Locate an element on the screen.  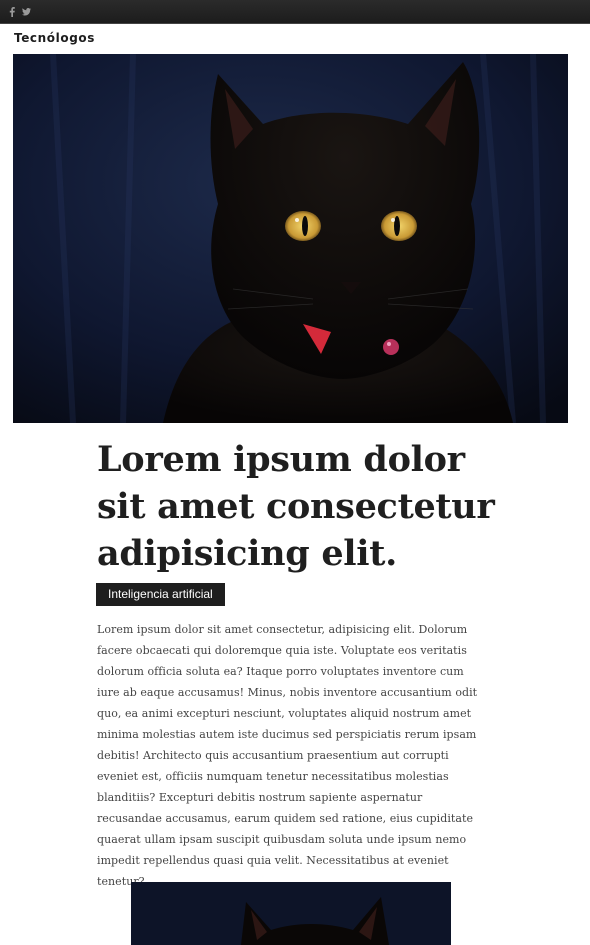
inline-image is located at coordinates (291, 913).